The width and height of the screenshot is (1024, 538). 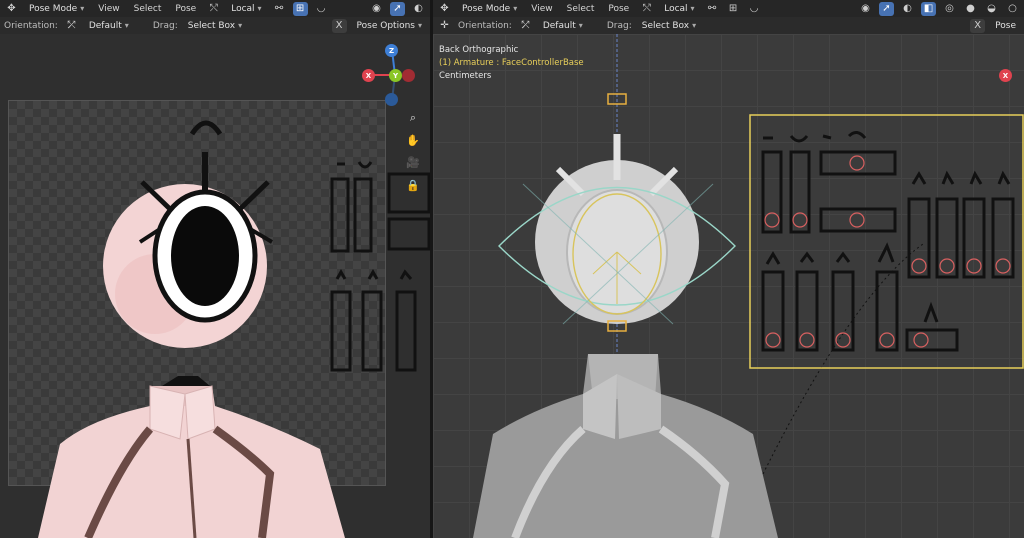 I want to click on pose-options-dropdown: Pose Options ▾, so click(x=389, y=26).